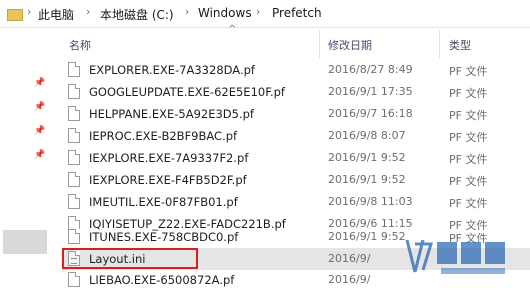  What do you see at coordinates (455, 256) in the screenshot?
I see `watermark-logo` at bounding box center [455, 256].